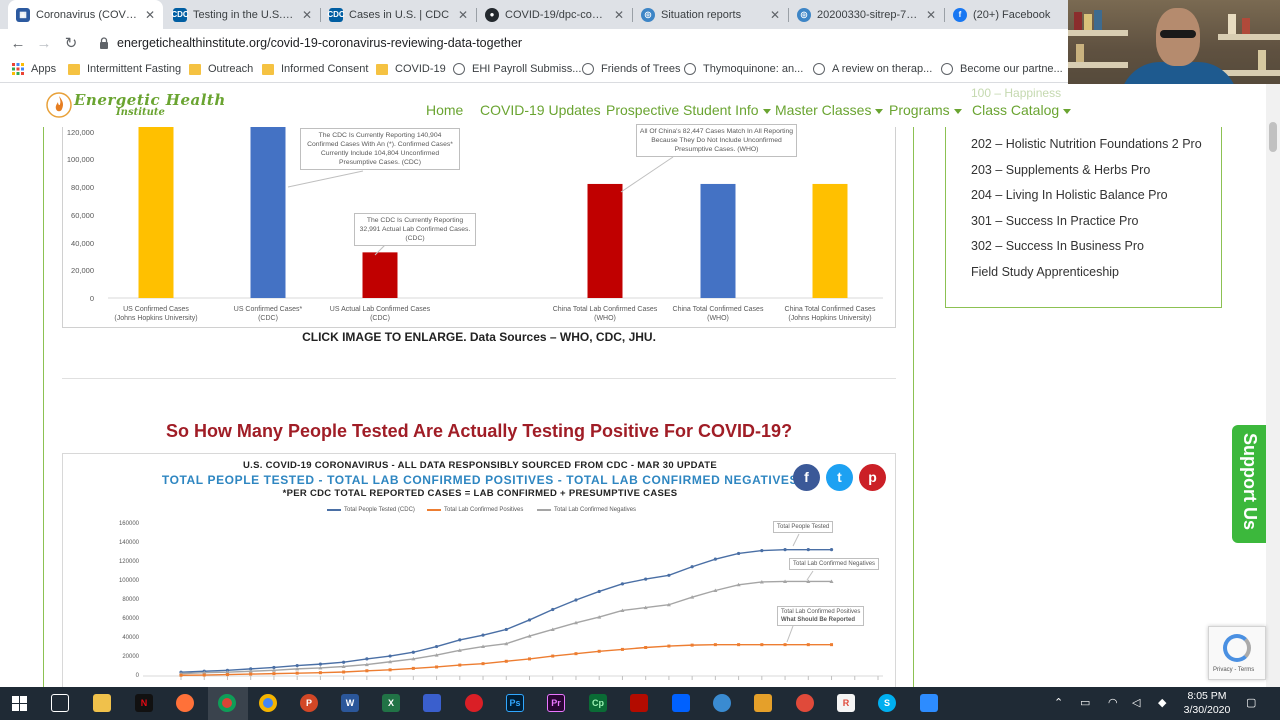 Image resolution: width=1280 pixels, height=720 pixels. Describe the element at coordinates (124, 69) in the screenshot. I see `bookmark-intermittent-fasting: Intermittent Fasting` at that location.